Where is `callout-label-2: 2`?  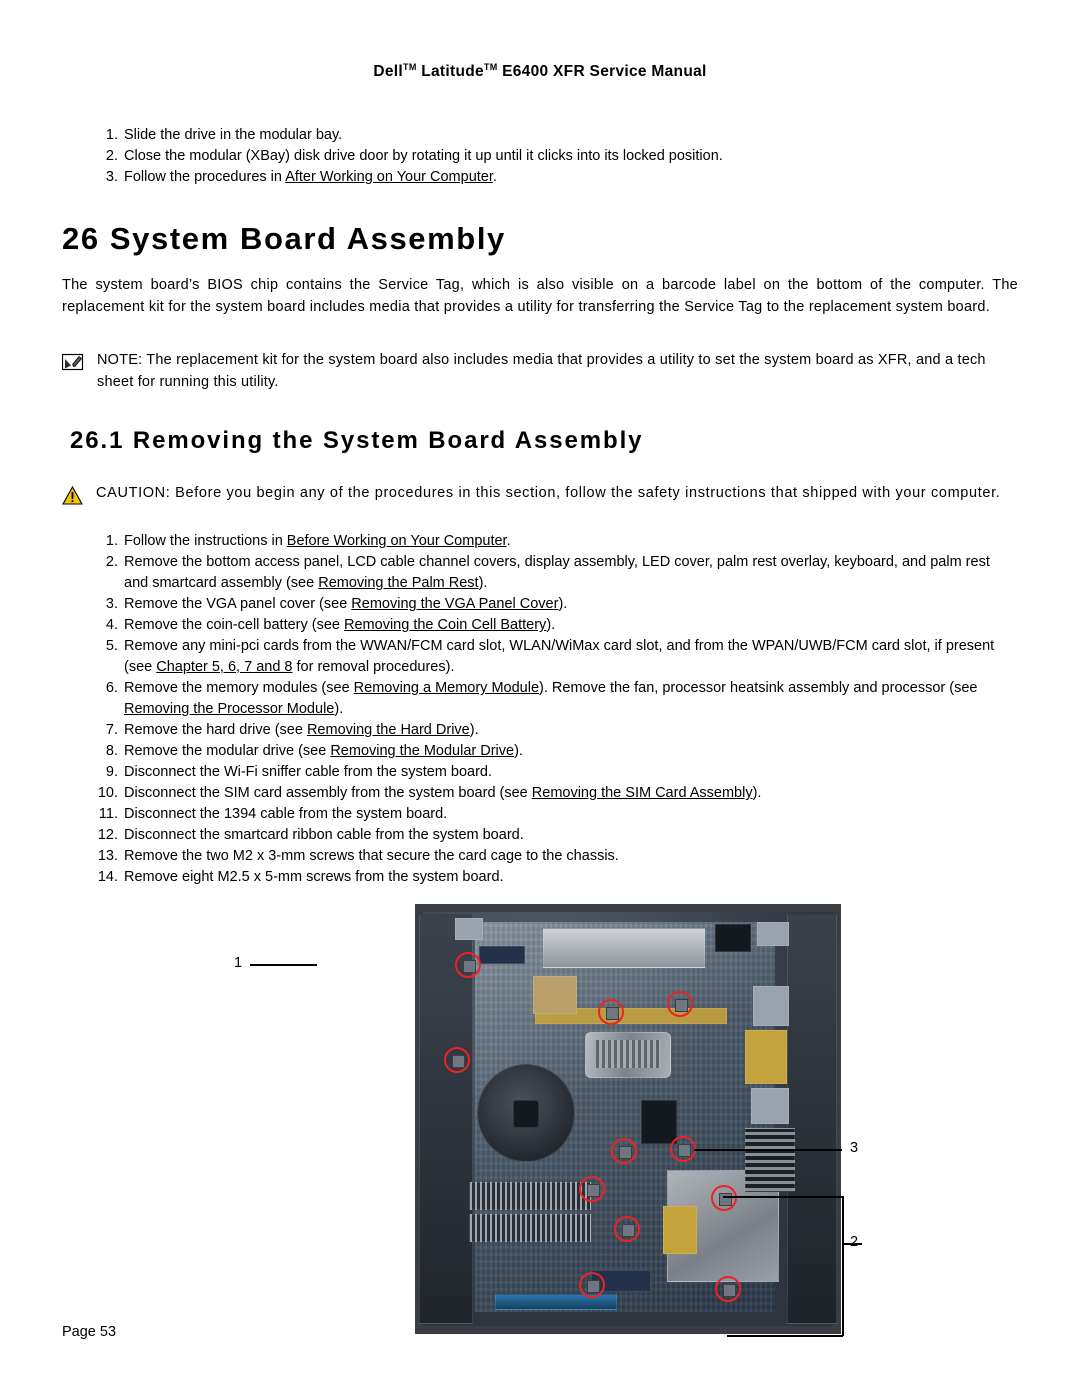 callout-label-2: 2 is located at coordinates (854, 1242).